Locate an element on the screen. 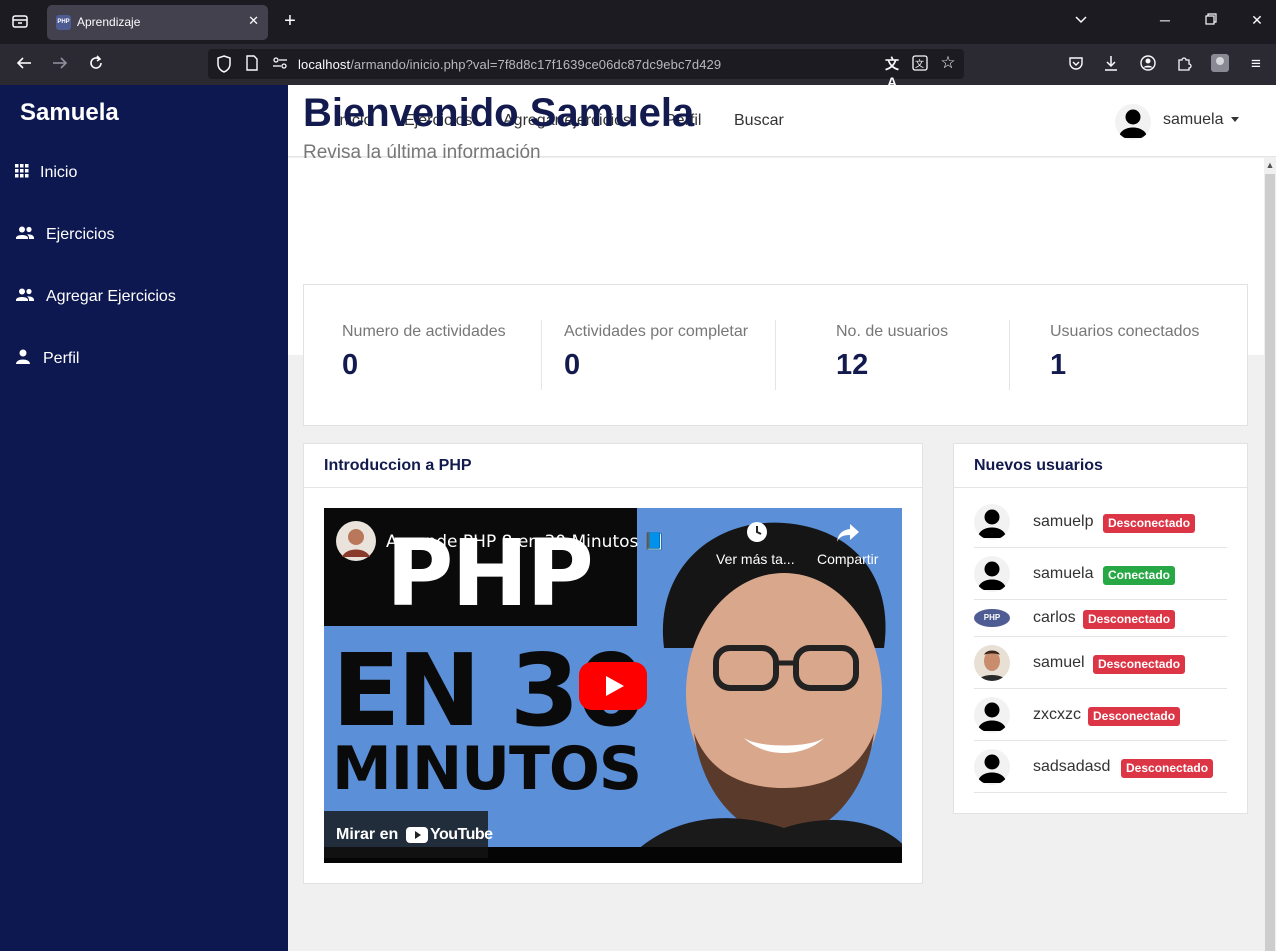  page-title: Bienvenido Samuela is located at coordinates (499, 113).